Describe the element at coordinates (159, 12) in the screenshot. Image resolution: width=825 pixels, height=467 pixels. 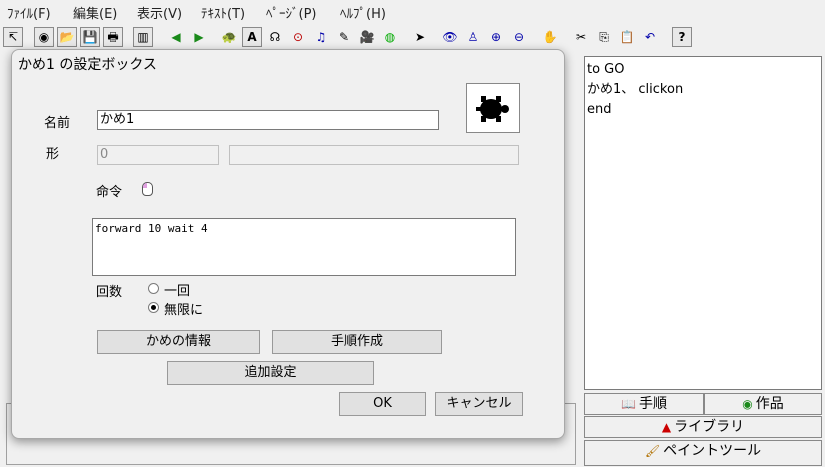
I see `menu-view: 表示(V)` at that location.